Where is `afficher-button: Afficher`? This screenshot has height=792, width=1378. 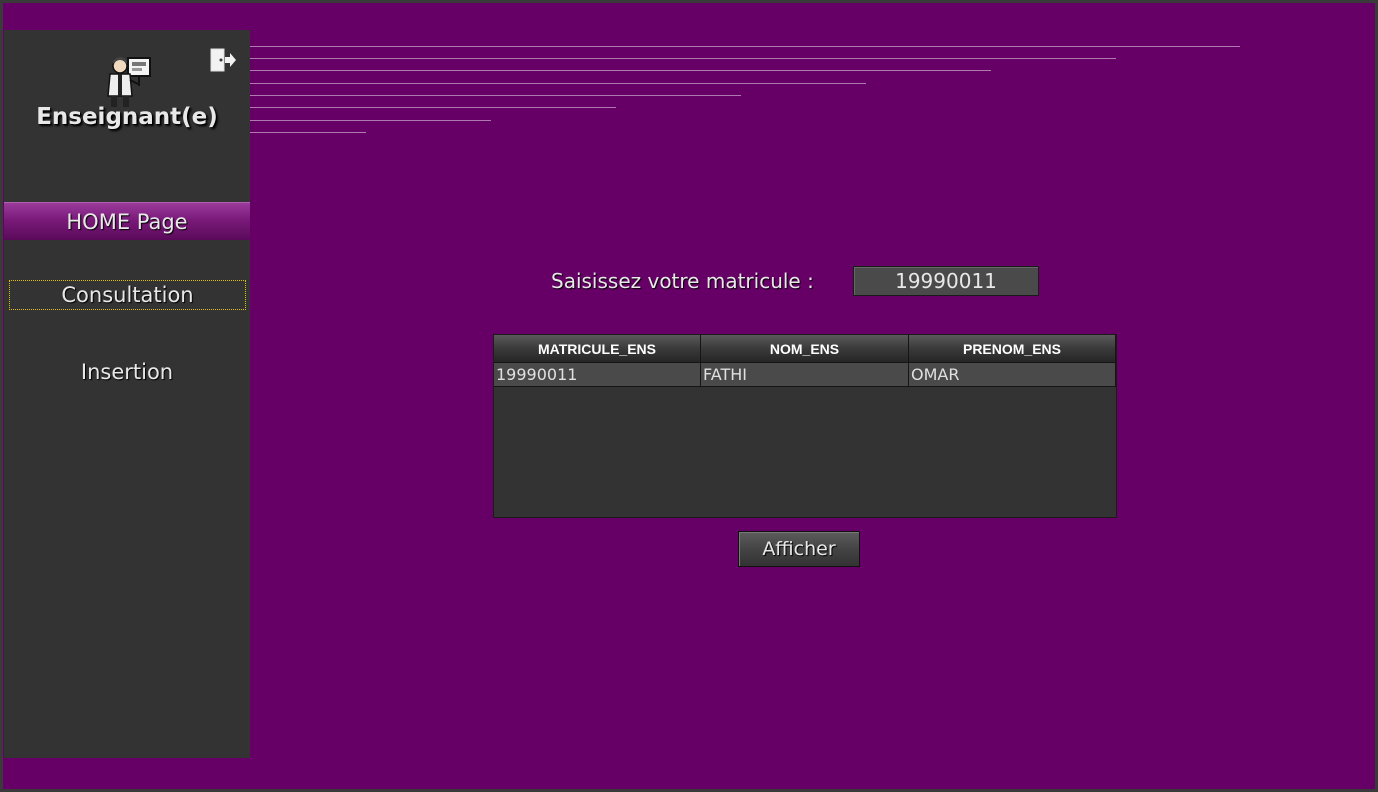 afficher-button: Afficher is located at coordinates (799, 549).